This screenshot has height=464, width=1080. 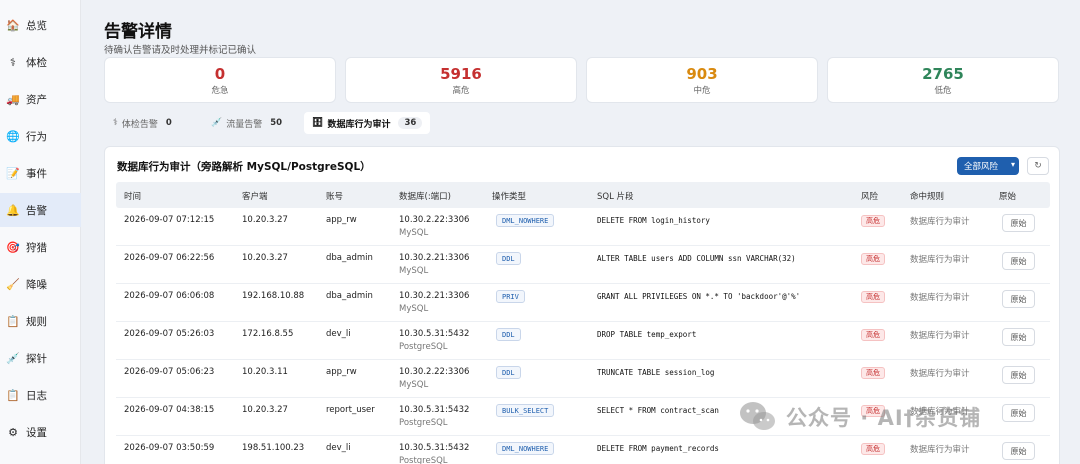 What do you see at coordinates (36, 62) in the screenshot?
I see `sidebar-item-label: 体检` at bounding box center [36, 62].